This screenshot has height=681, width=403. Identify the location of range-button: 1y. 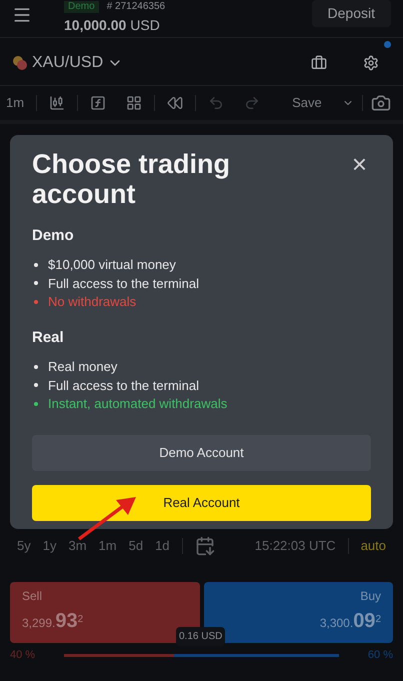
(49, 546).